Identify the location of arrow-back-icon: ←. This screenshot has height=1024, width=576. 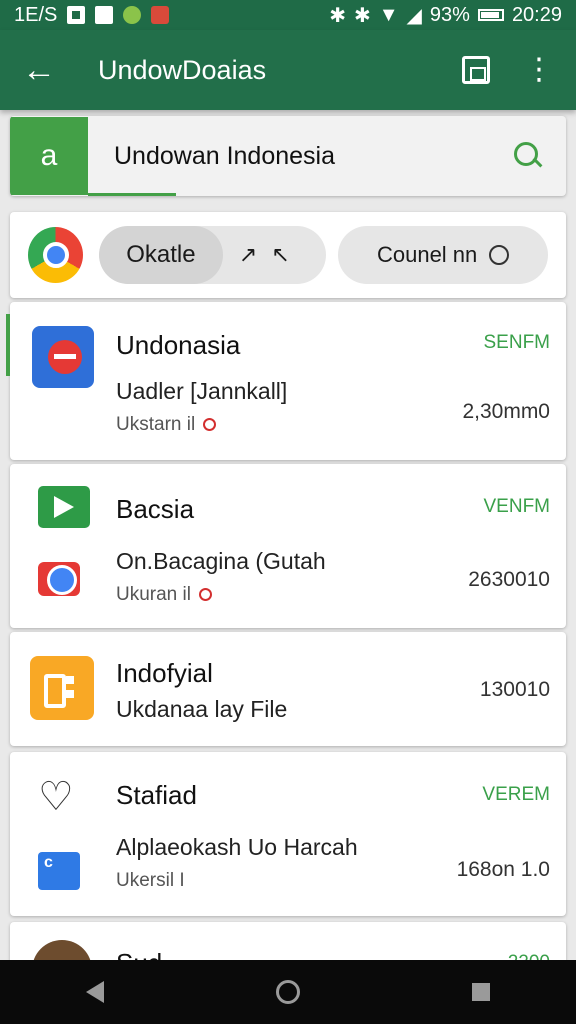
(46, 70).